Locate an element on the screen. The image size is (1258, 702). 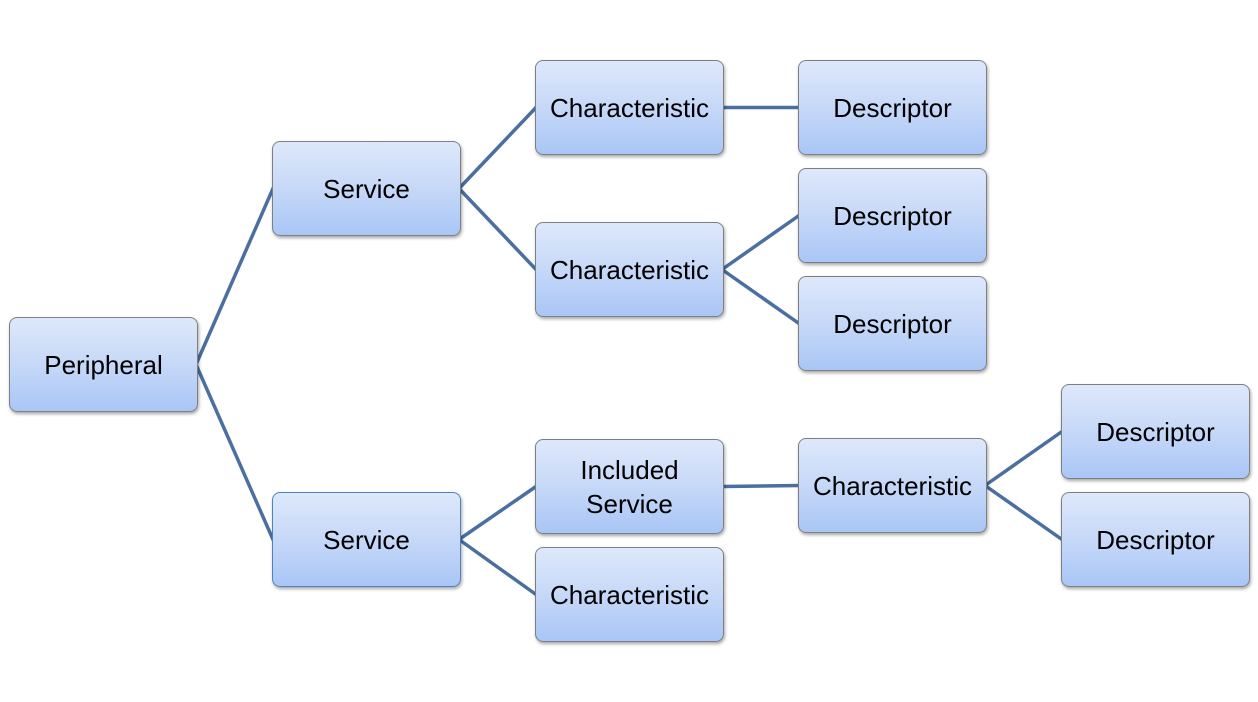
node-descriptor-1: Descriptor is located at coordinates (892, 107).